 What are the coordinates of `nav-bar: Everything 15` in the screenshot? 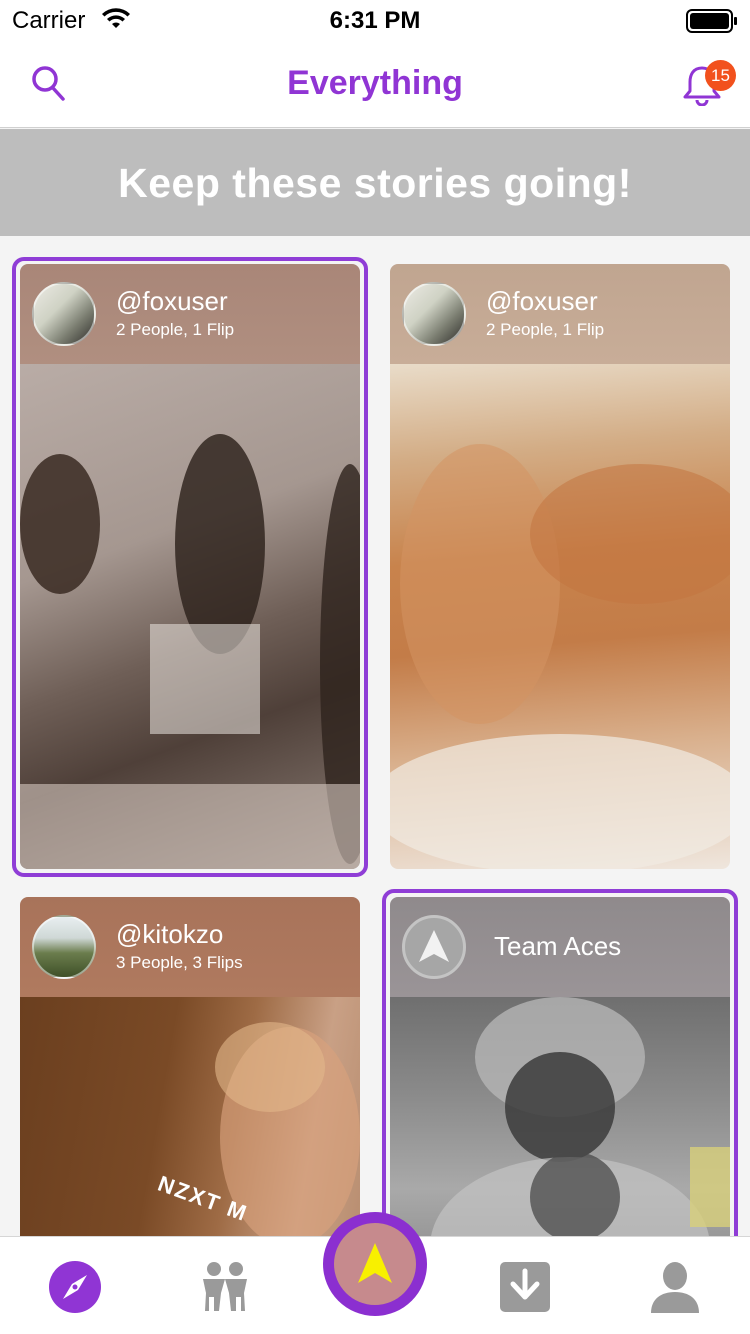 It's located at (375, 84).